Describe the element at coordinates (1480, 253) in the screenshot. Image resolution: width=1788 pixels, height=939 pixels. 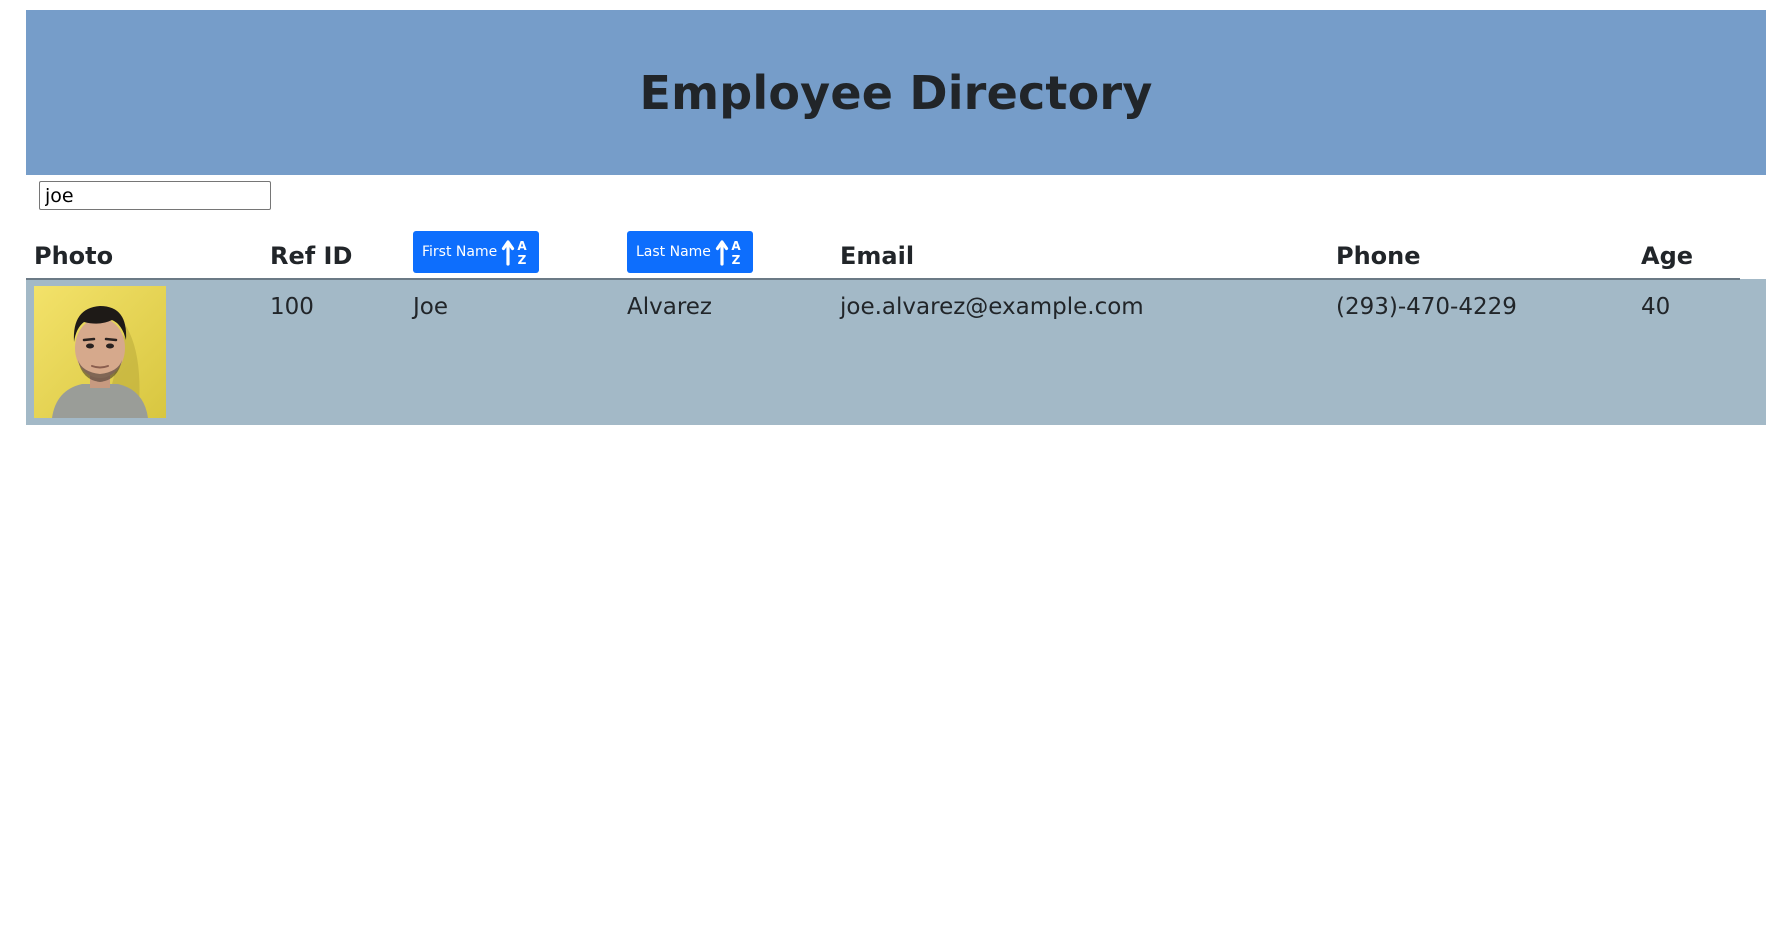
I see `column-header-phone: Phone` at that location.